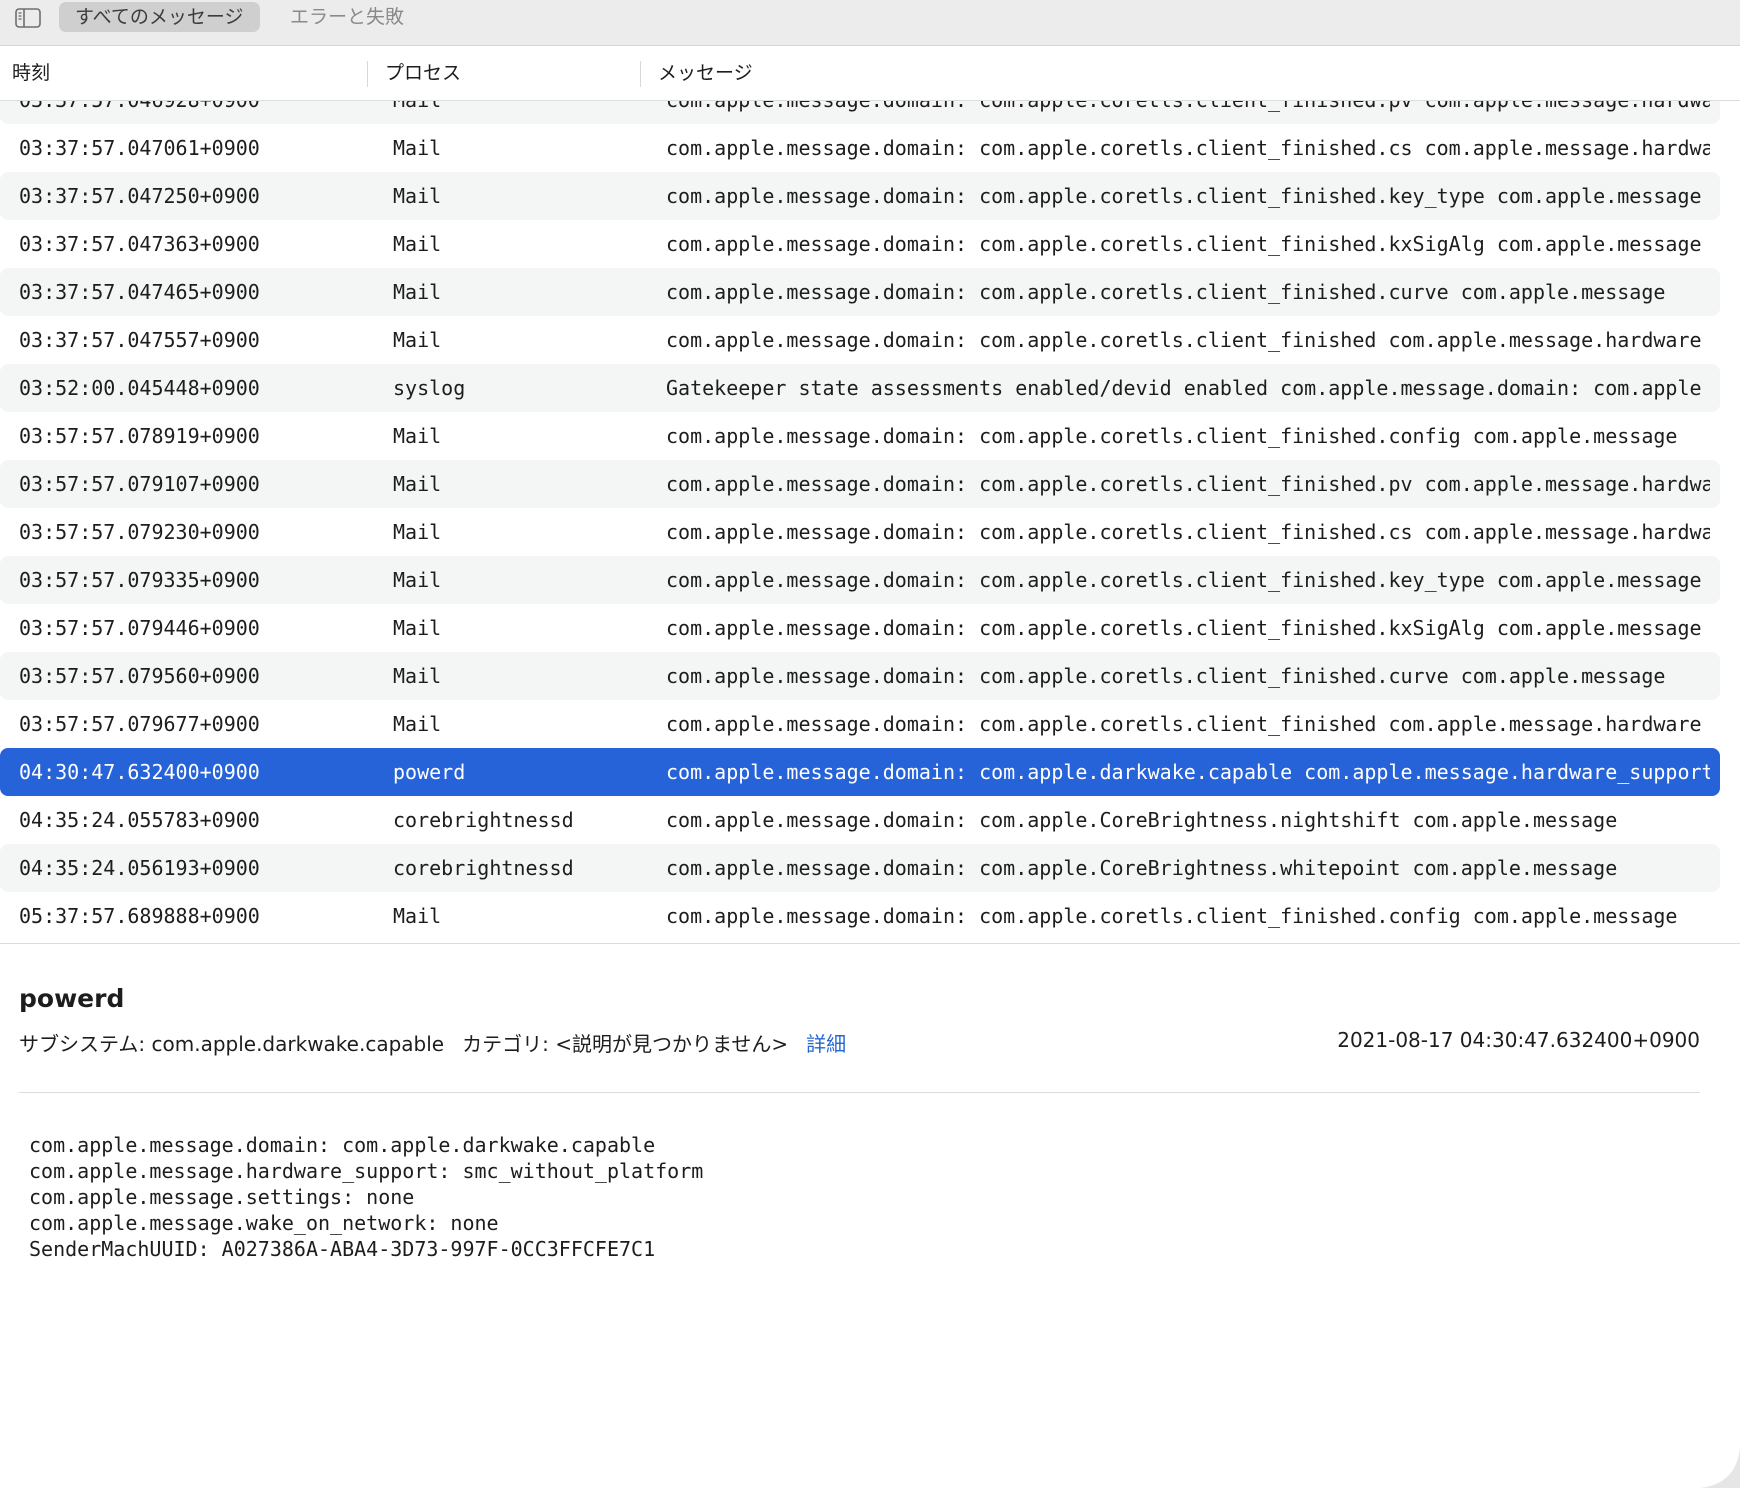 The height and width of the screenshot is (1488, 1740). What do you see at coordinates (139, 820) in the screenshot?
I see `row-time: 04:35:24.055783+0900` at bounding box center [139, 820].